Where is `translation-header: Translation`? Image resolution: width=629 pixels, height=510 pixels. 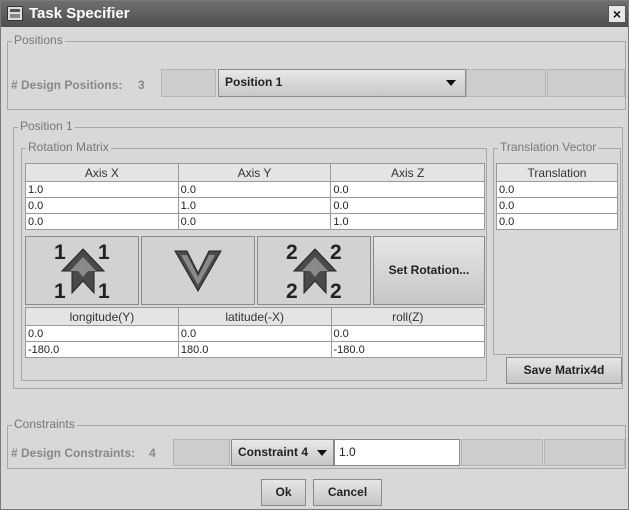
translation-header: Translation is located at coordinates (557, 172).